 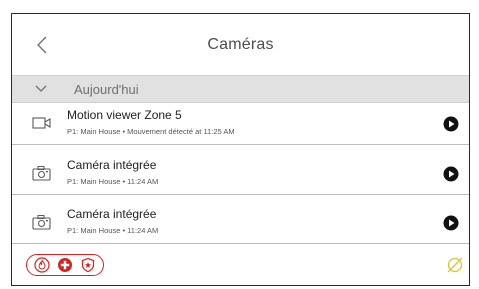 What do you see at coordinates (124, 115) in the screenshot?
I see `event-title: Motion viewer Zone 5` at bounding box center [124, 115].